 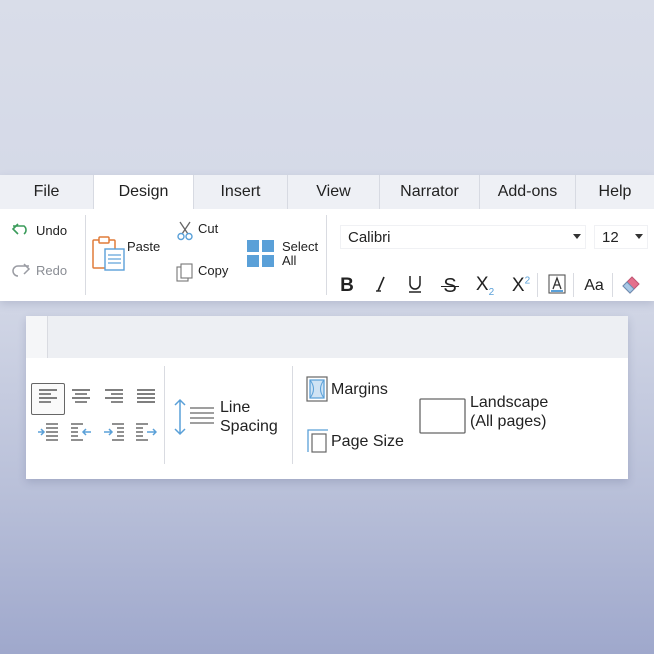 What do you see at coordinates (22, 270) in the screenshot?
I see `redo-icon` at bounding box center [22, 270].